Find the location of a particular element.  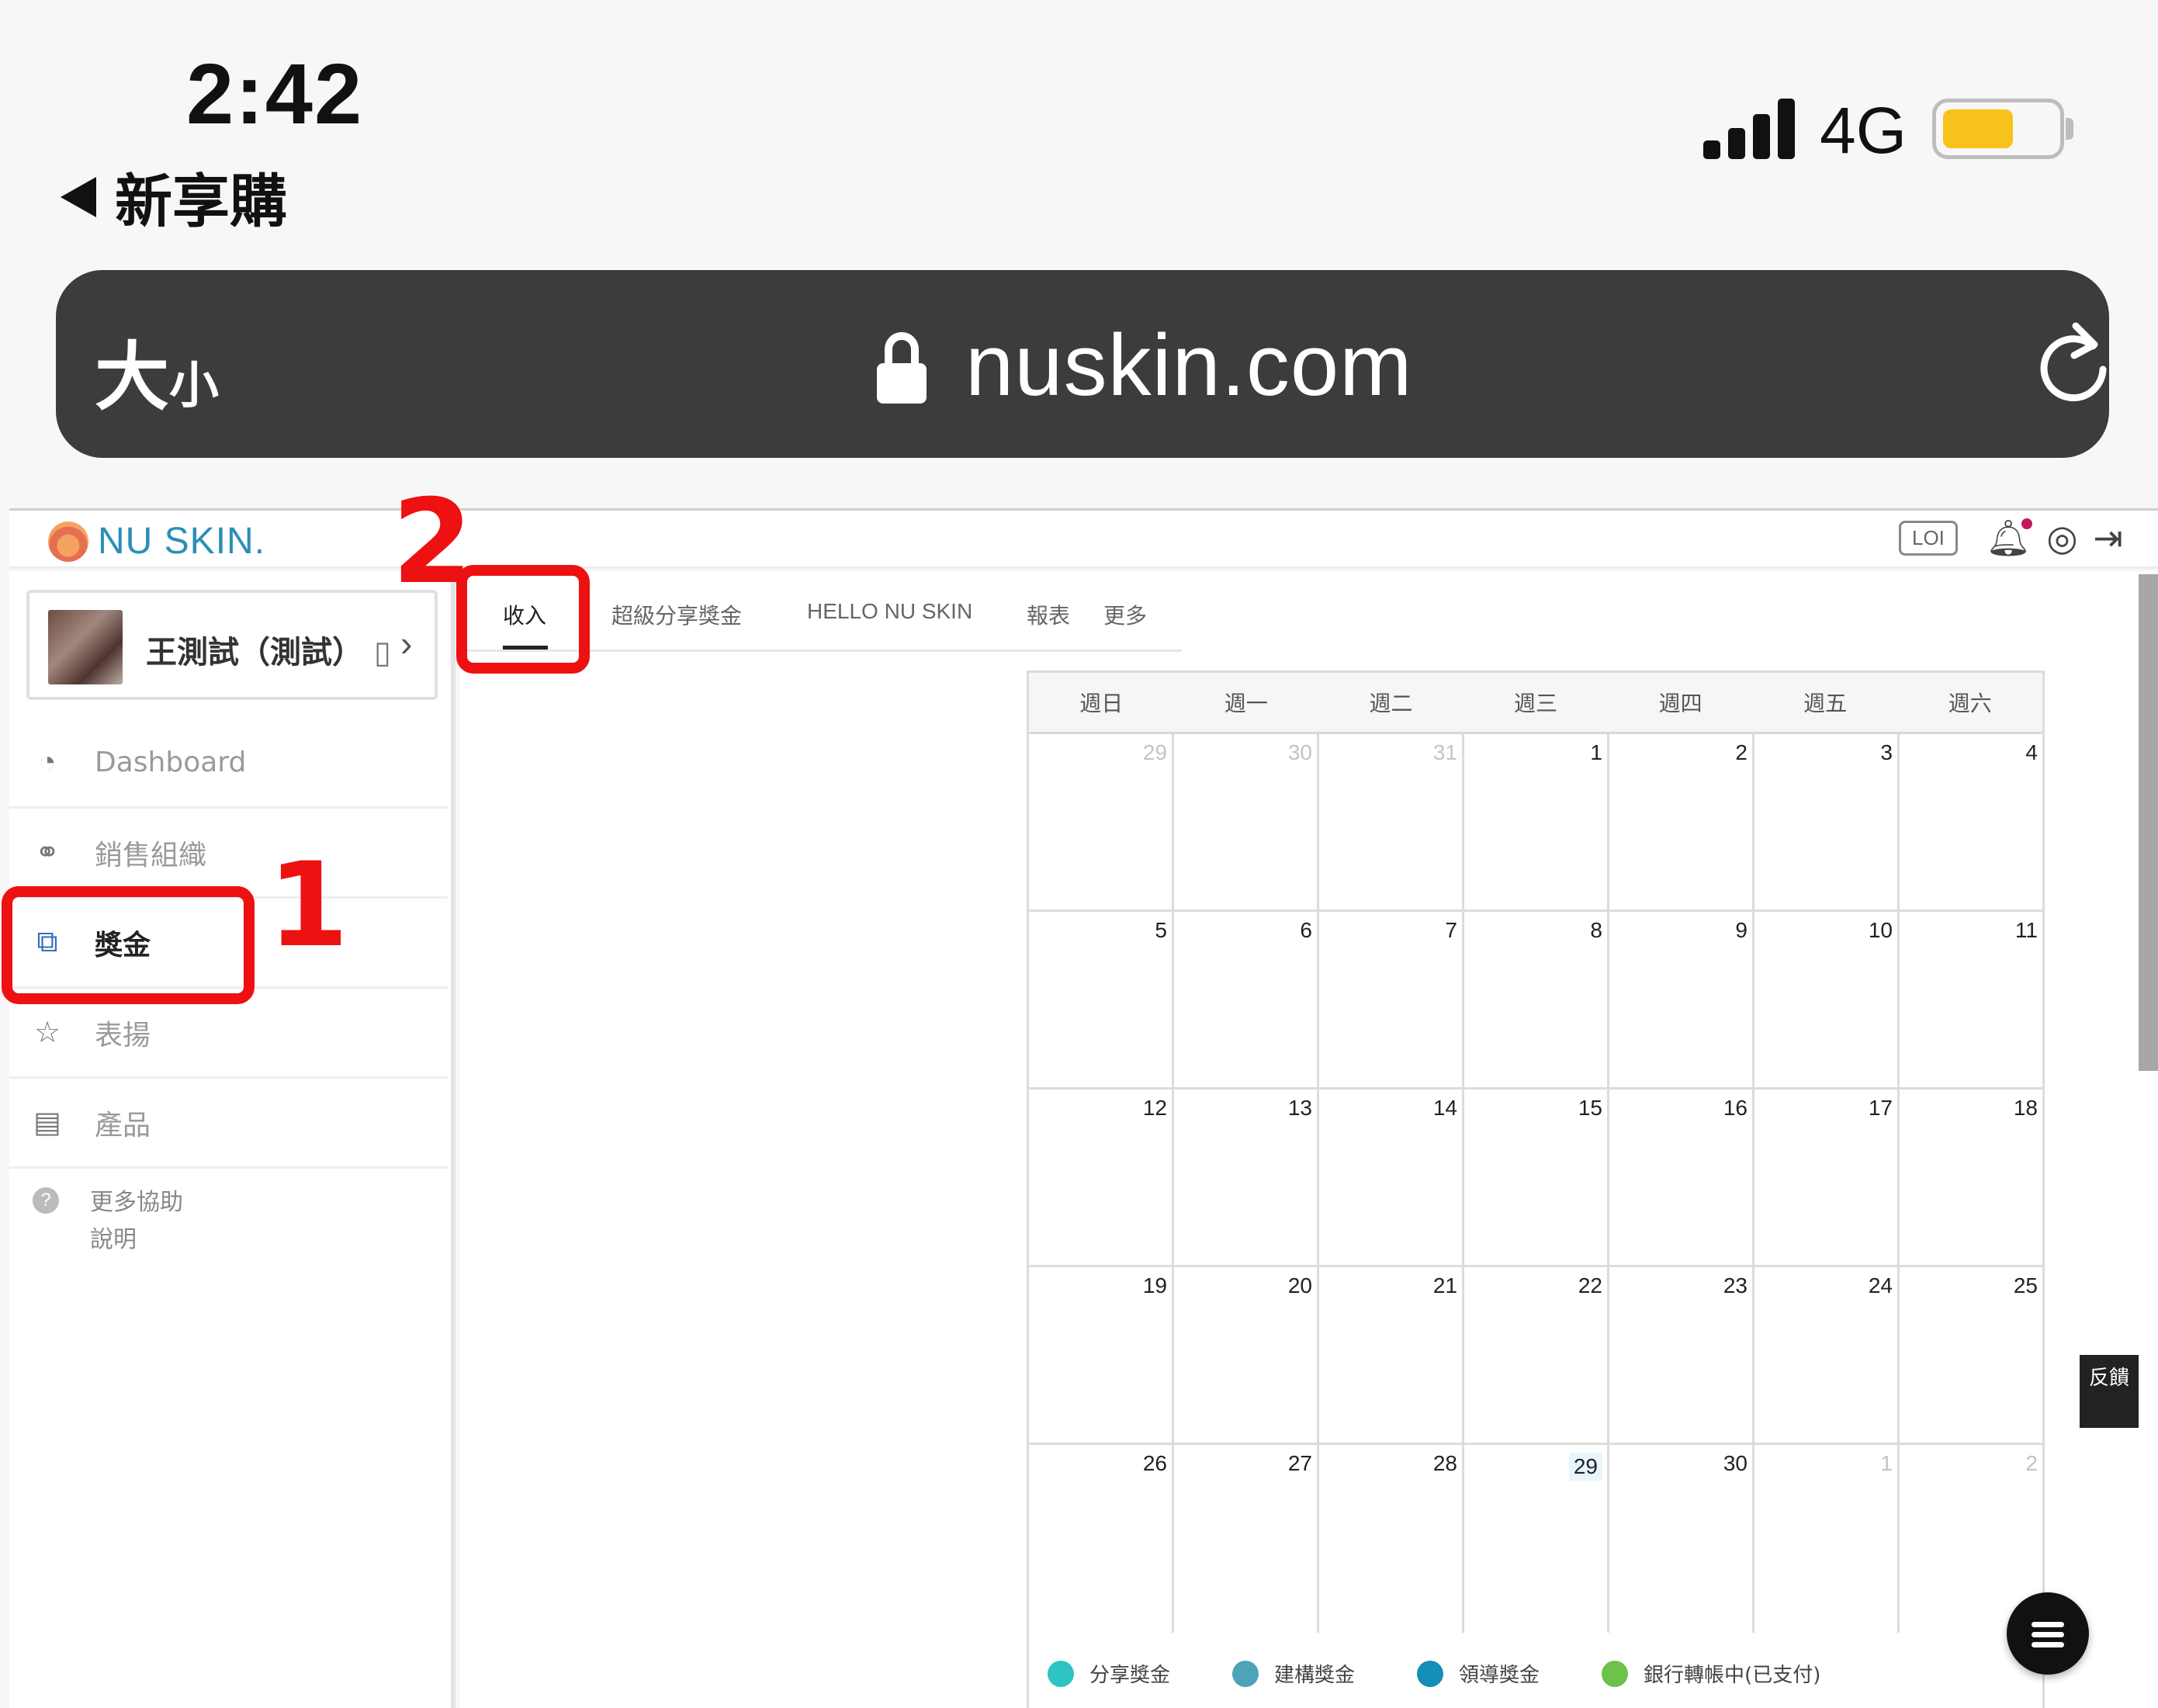

battery-icon is located at coordinates (1998, 129).